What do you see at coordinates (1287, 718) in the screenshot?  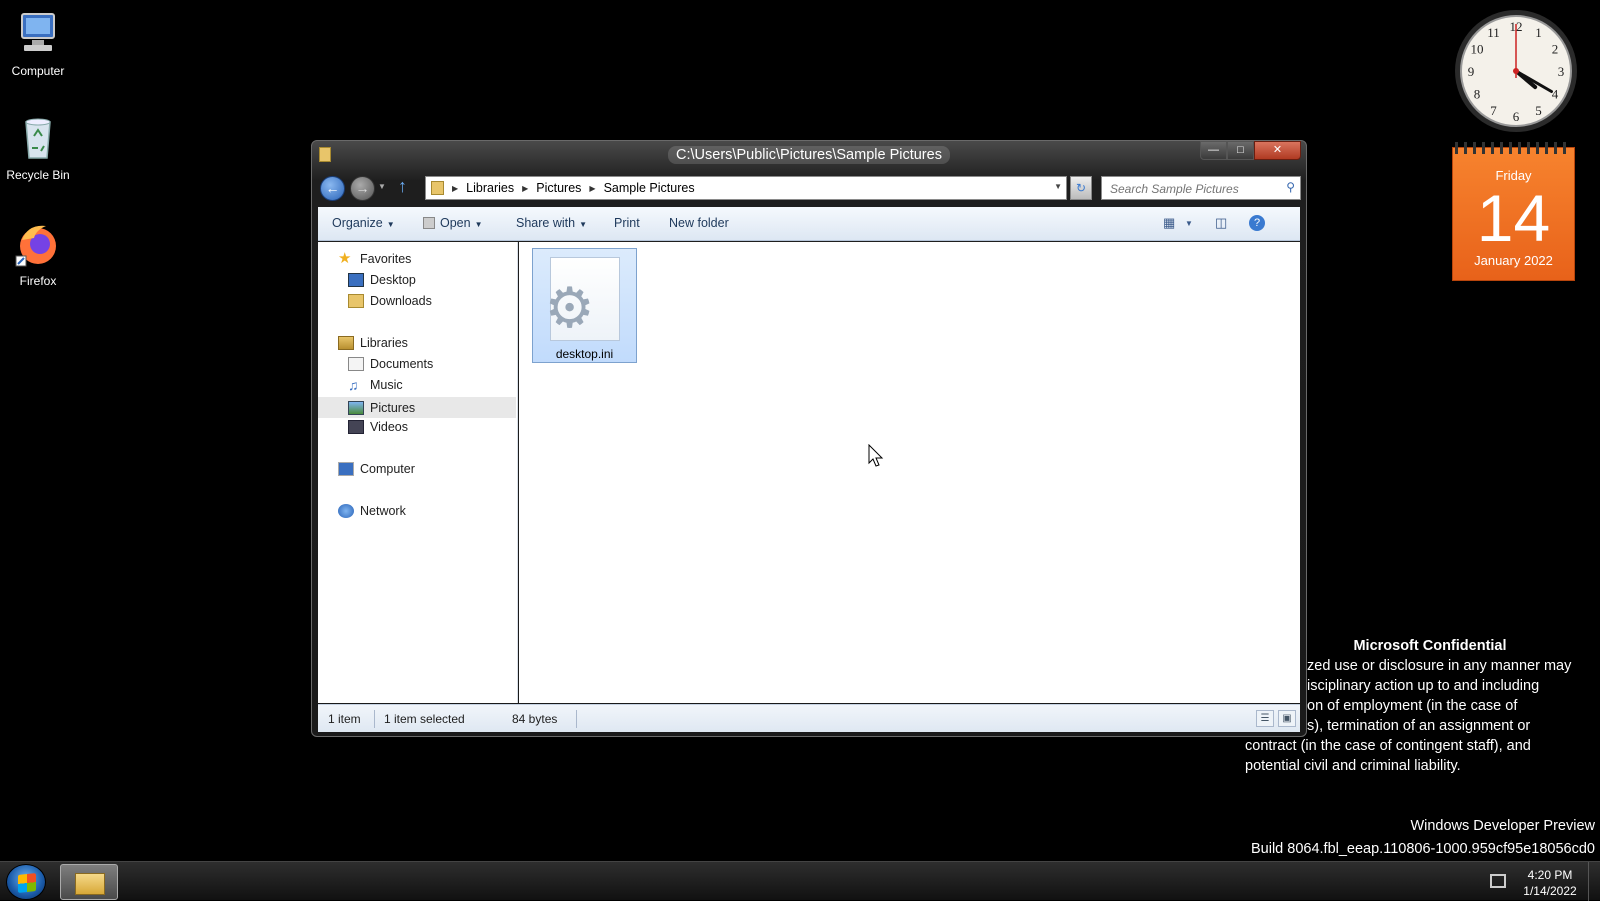 I see `large-icons-view-icon: ▣` at bounding box center [1287, 718].